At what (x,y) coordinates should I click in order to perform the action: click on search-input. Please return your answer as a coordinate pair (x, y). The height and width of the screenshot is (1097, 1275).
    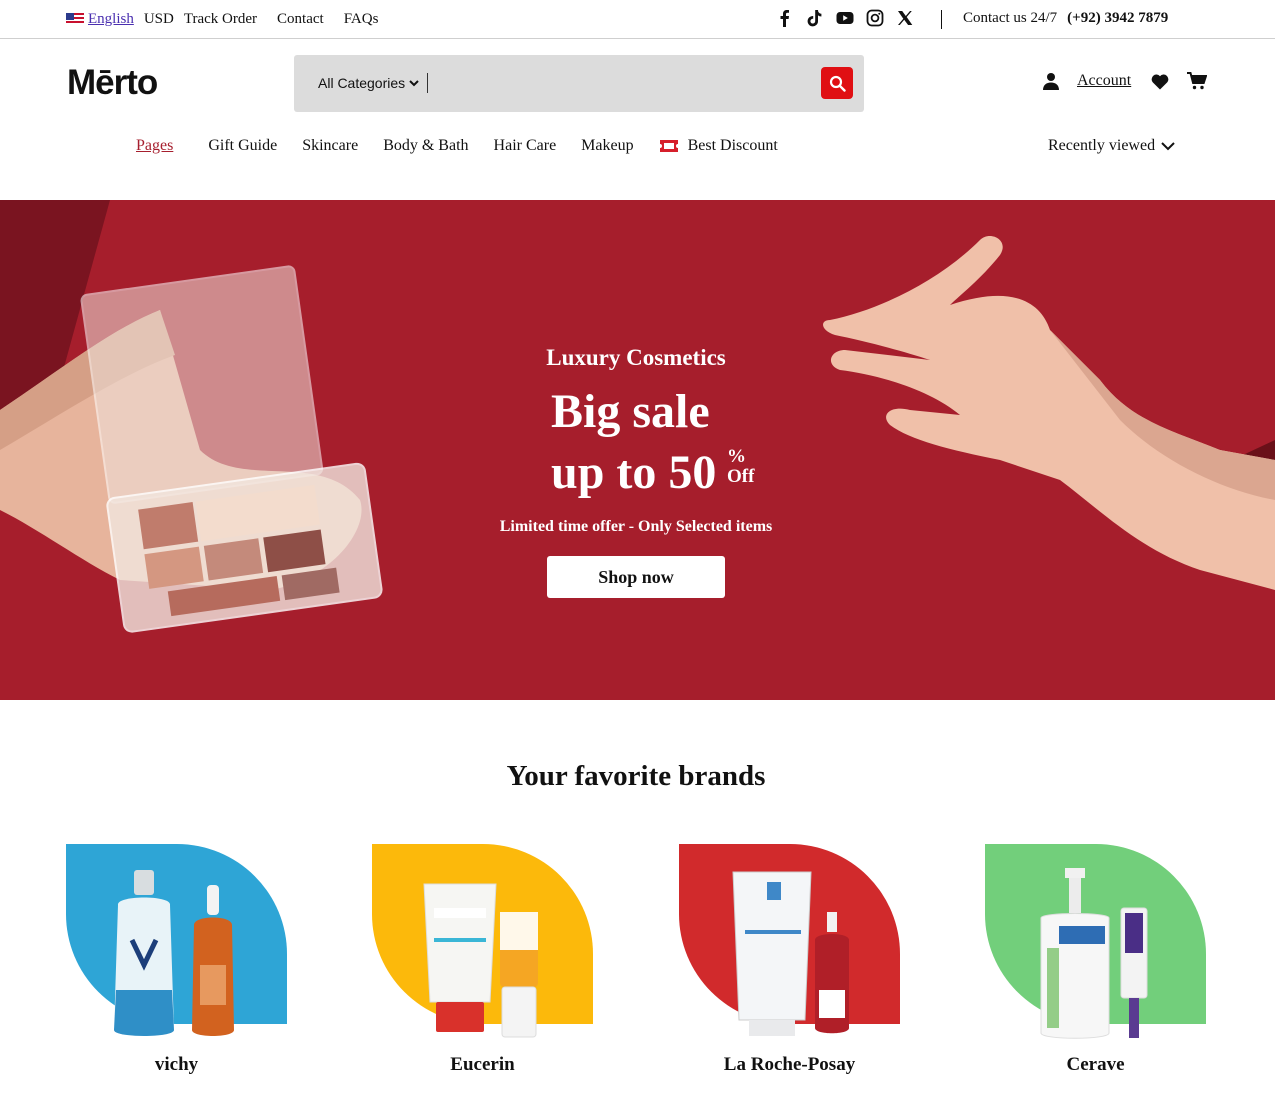
    Looking at the image, I should click on (619, 84).